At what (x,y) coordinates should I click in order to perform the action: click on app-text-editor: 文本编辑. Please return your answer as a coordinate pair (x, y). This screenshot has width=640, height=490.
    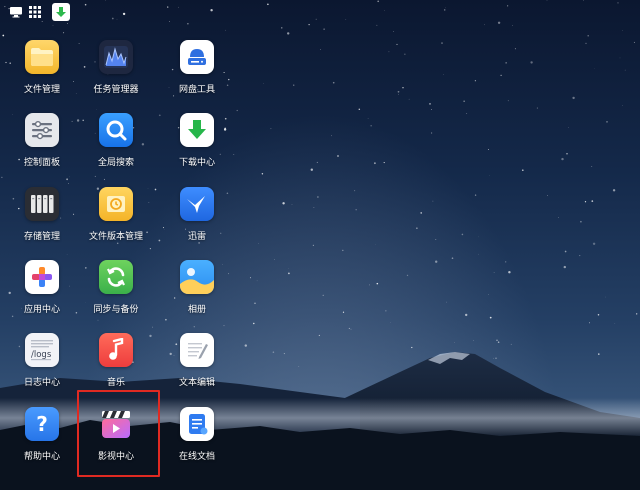
    Looking at the image, I should click on (197, 368).